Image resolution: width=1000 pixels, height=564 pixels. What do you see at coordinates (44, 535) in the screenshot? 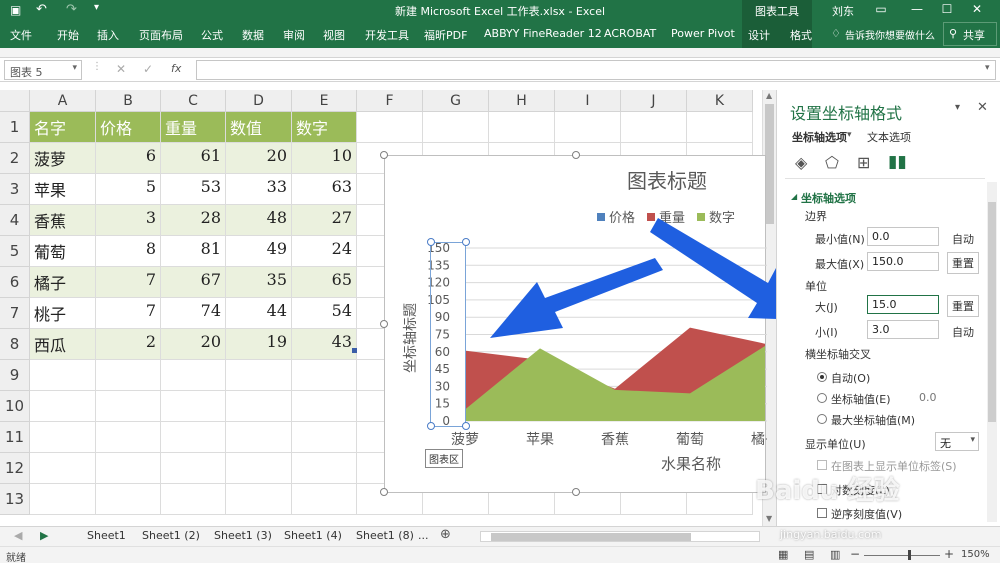
I see `sheet-scroll-right-icon: ▶` at bounding box center [44, 535].